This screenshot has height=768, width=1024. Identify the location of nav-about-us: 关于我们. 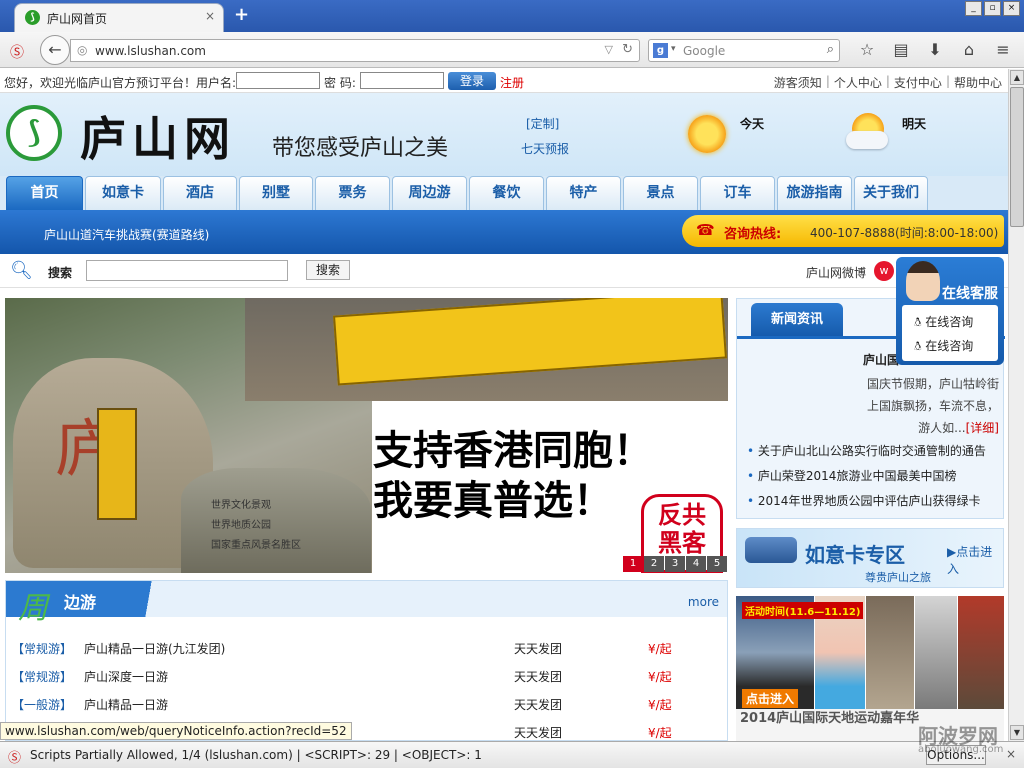
(891, 193).